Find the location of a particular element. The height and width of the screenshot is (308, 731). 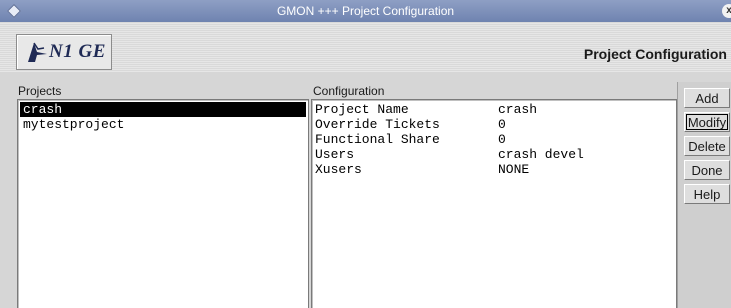

n1ge-logo: N1 GE is located at coordinates (64, 52).